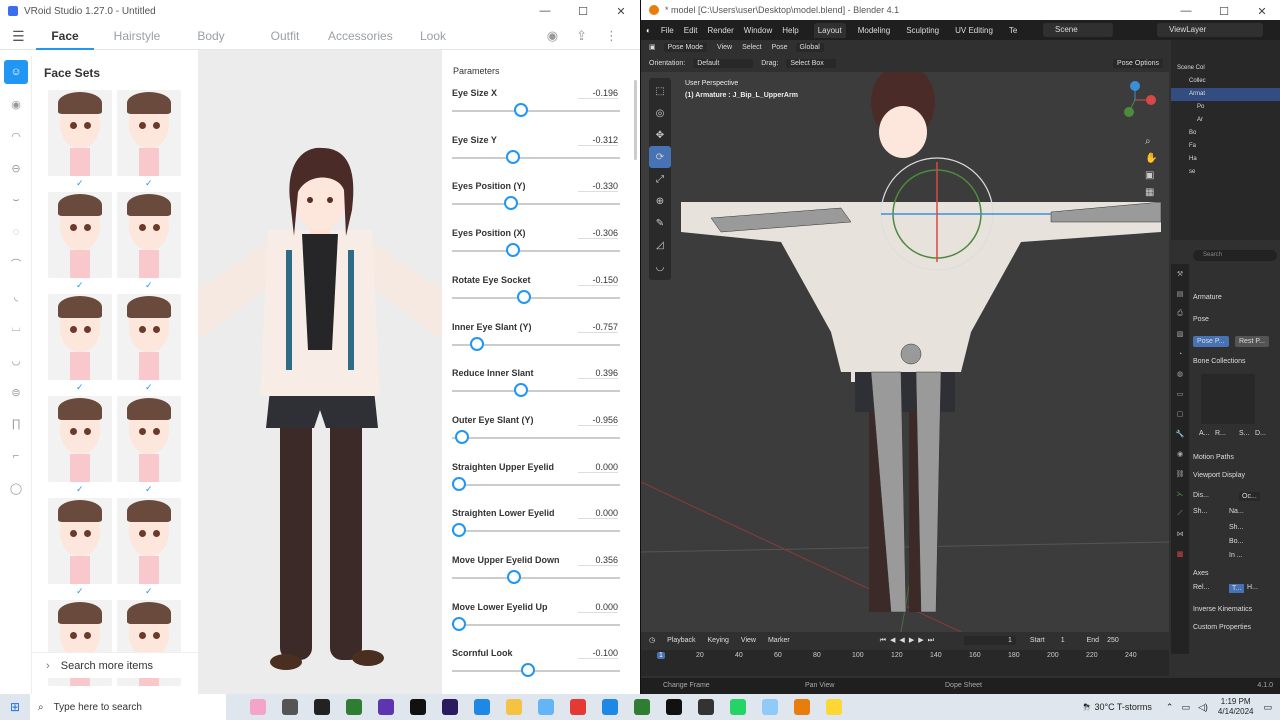 Image resolution: width=1280 pixels, height=720 pixels. What do you see at coordinates (905, 663) in the screenshot?
I see `timeline-ruler: 1 20 40 60 80 100 120 140 160 180 200 220 240` at bounding box center [905, 663].